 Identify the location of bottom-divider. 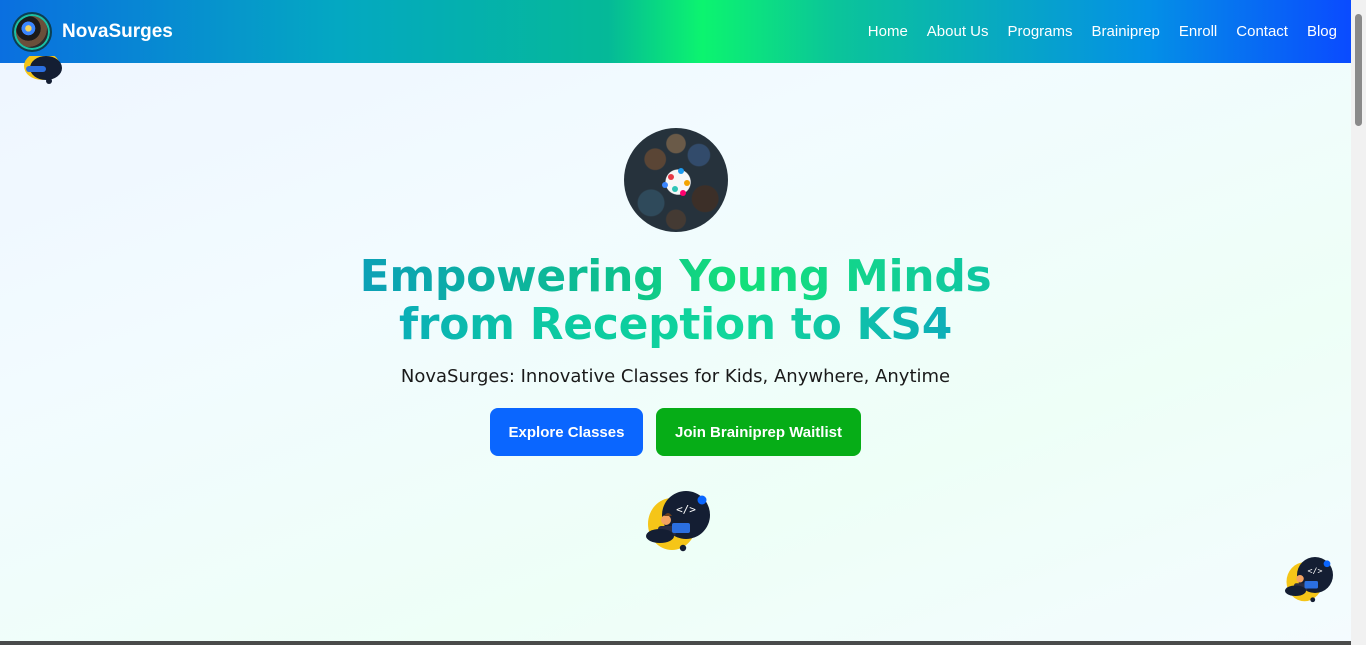
(675, 643).